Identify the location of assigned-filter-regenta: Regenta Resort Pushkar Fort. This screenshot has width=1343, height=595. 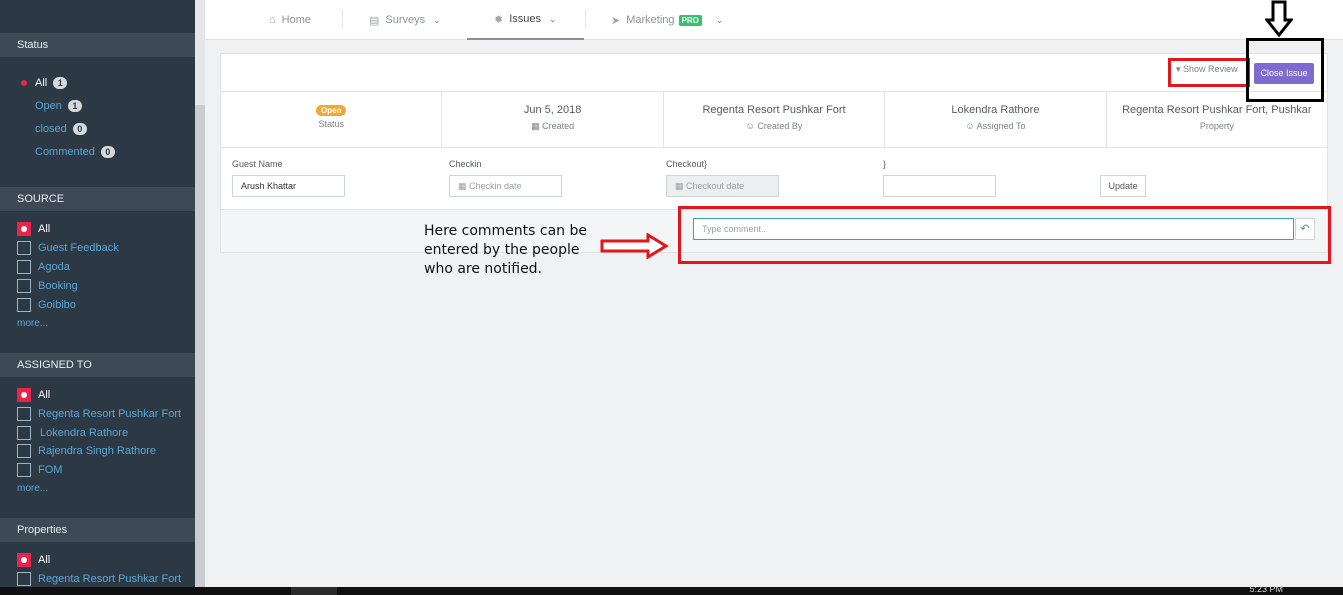
(99, 414).